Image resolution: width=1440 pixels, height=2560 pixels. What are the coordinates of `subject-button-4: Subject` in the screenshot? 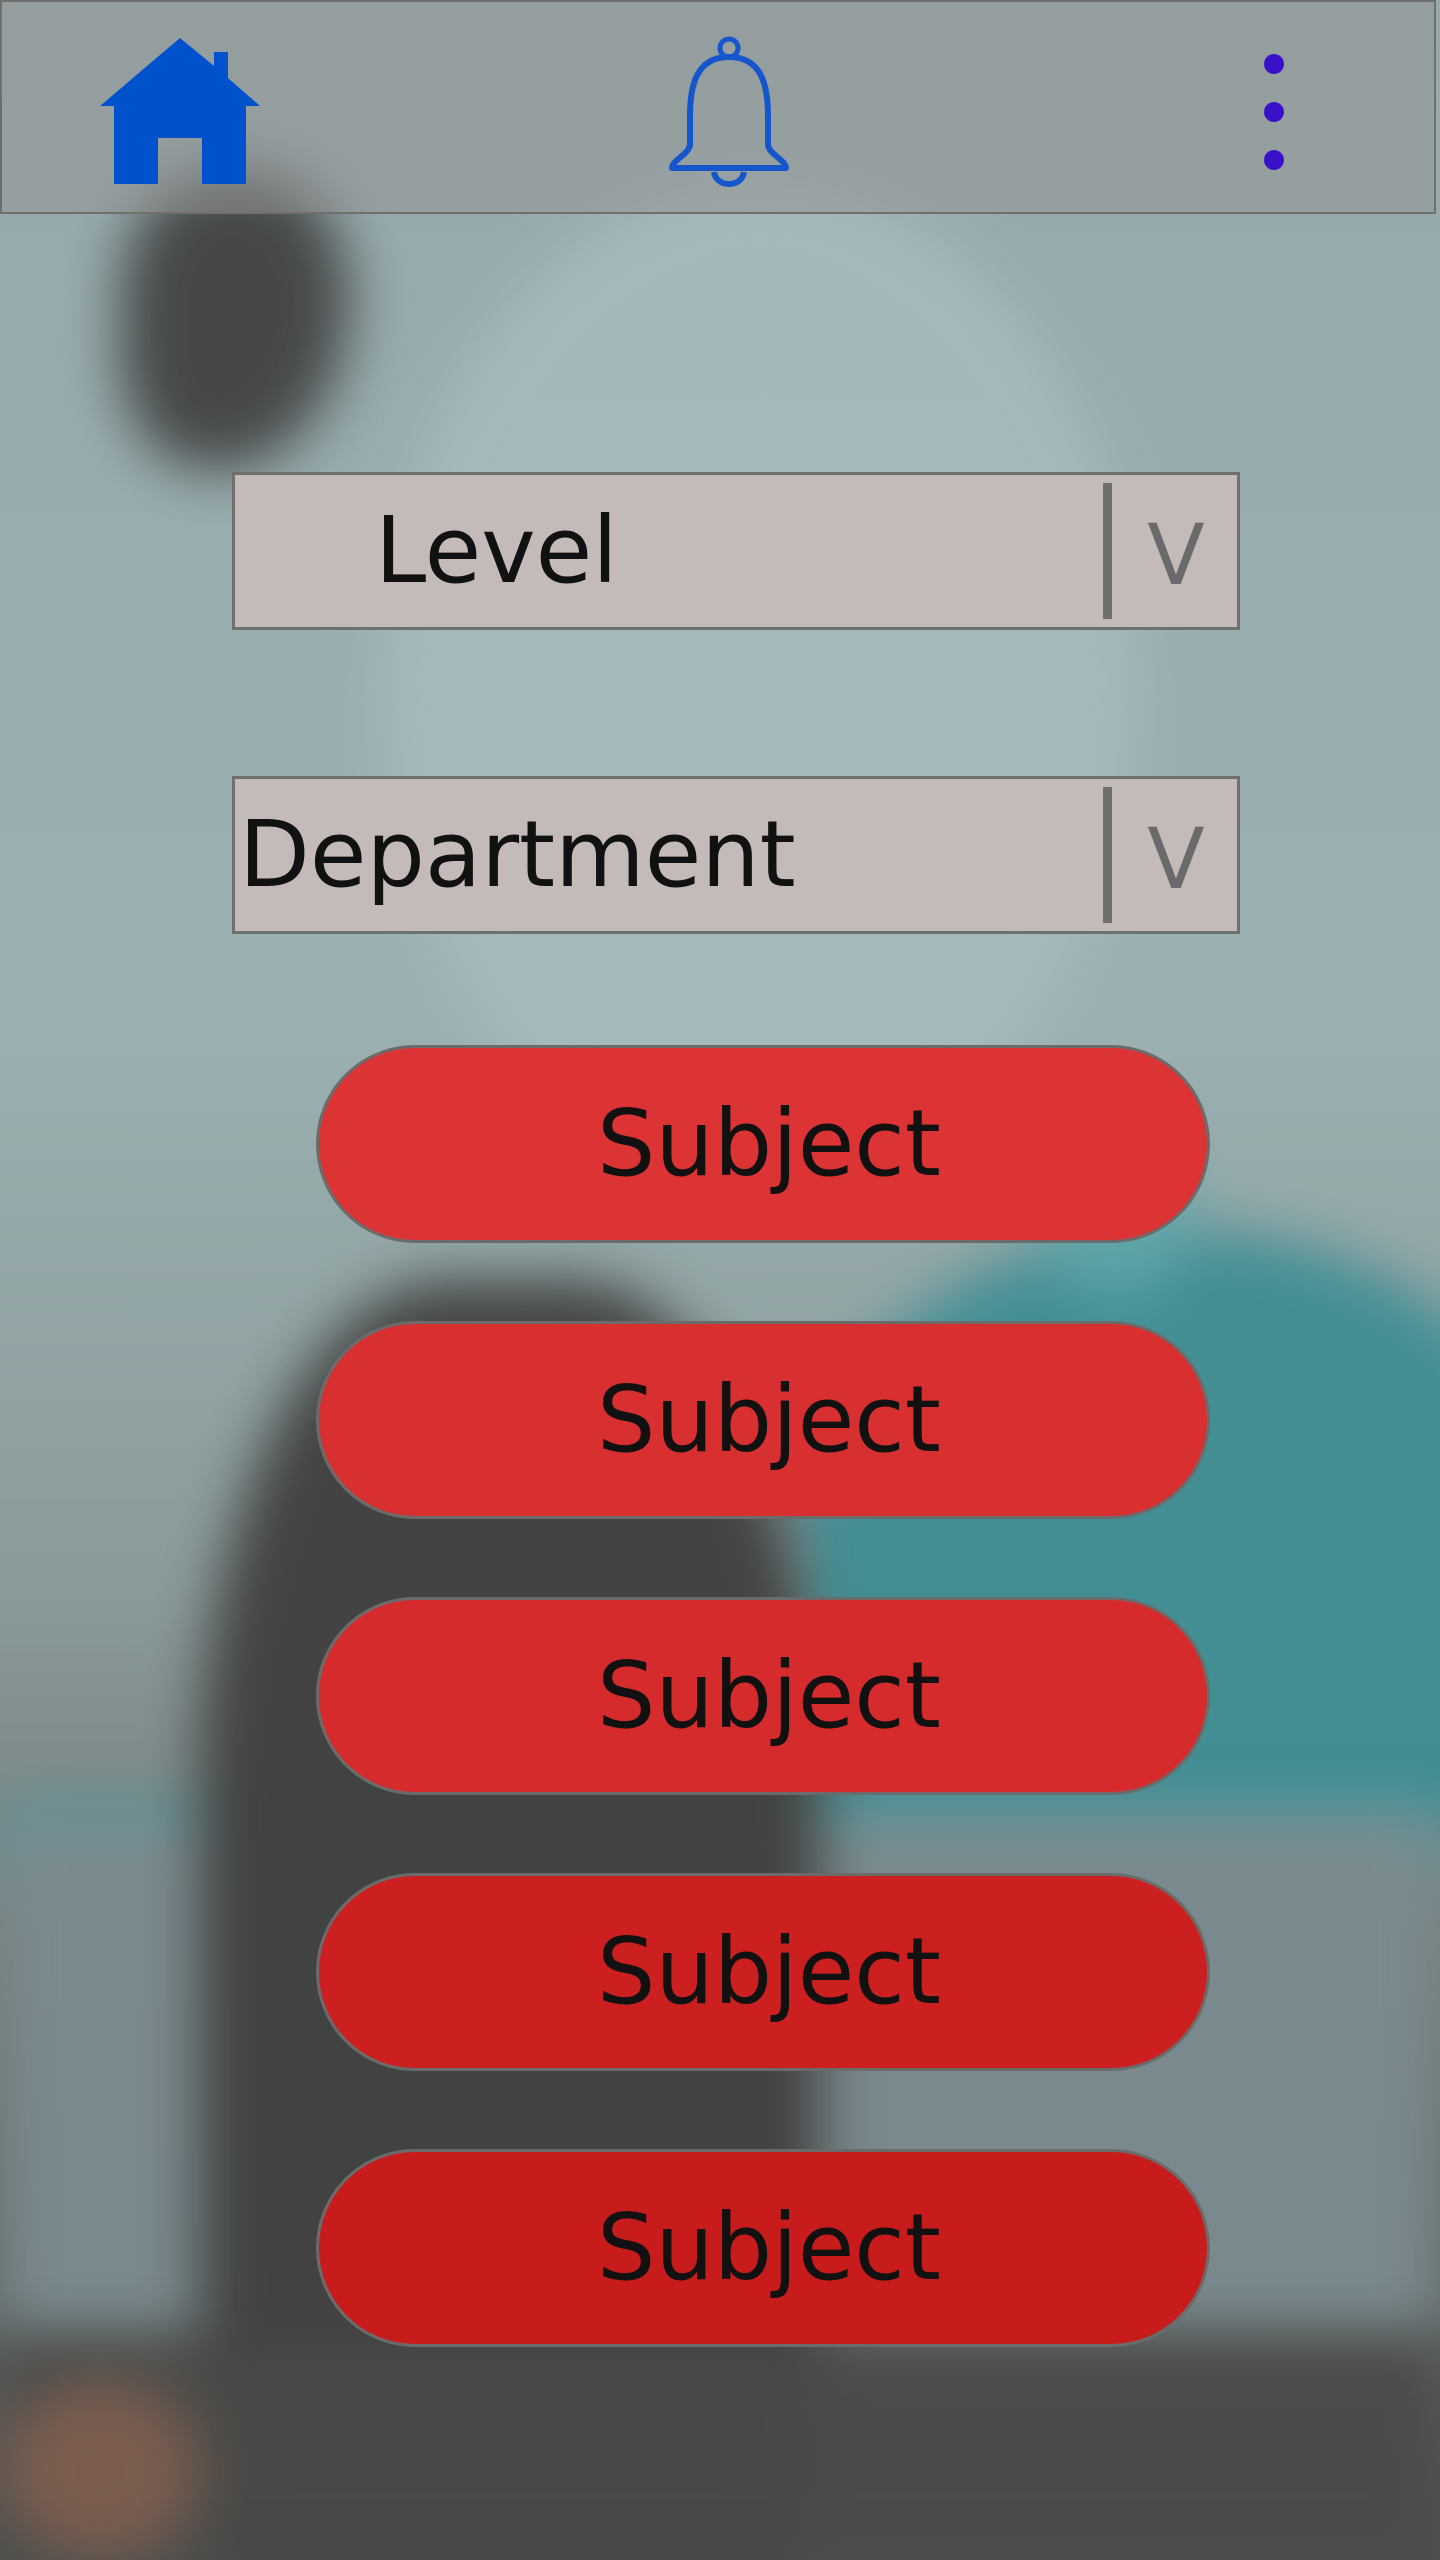 It's located at (763, 1972).